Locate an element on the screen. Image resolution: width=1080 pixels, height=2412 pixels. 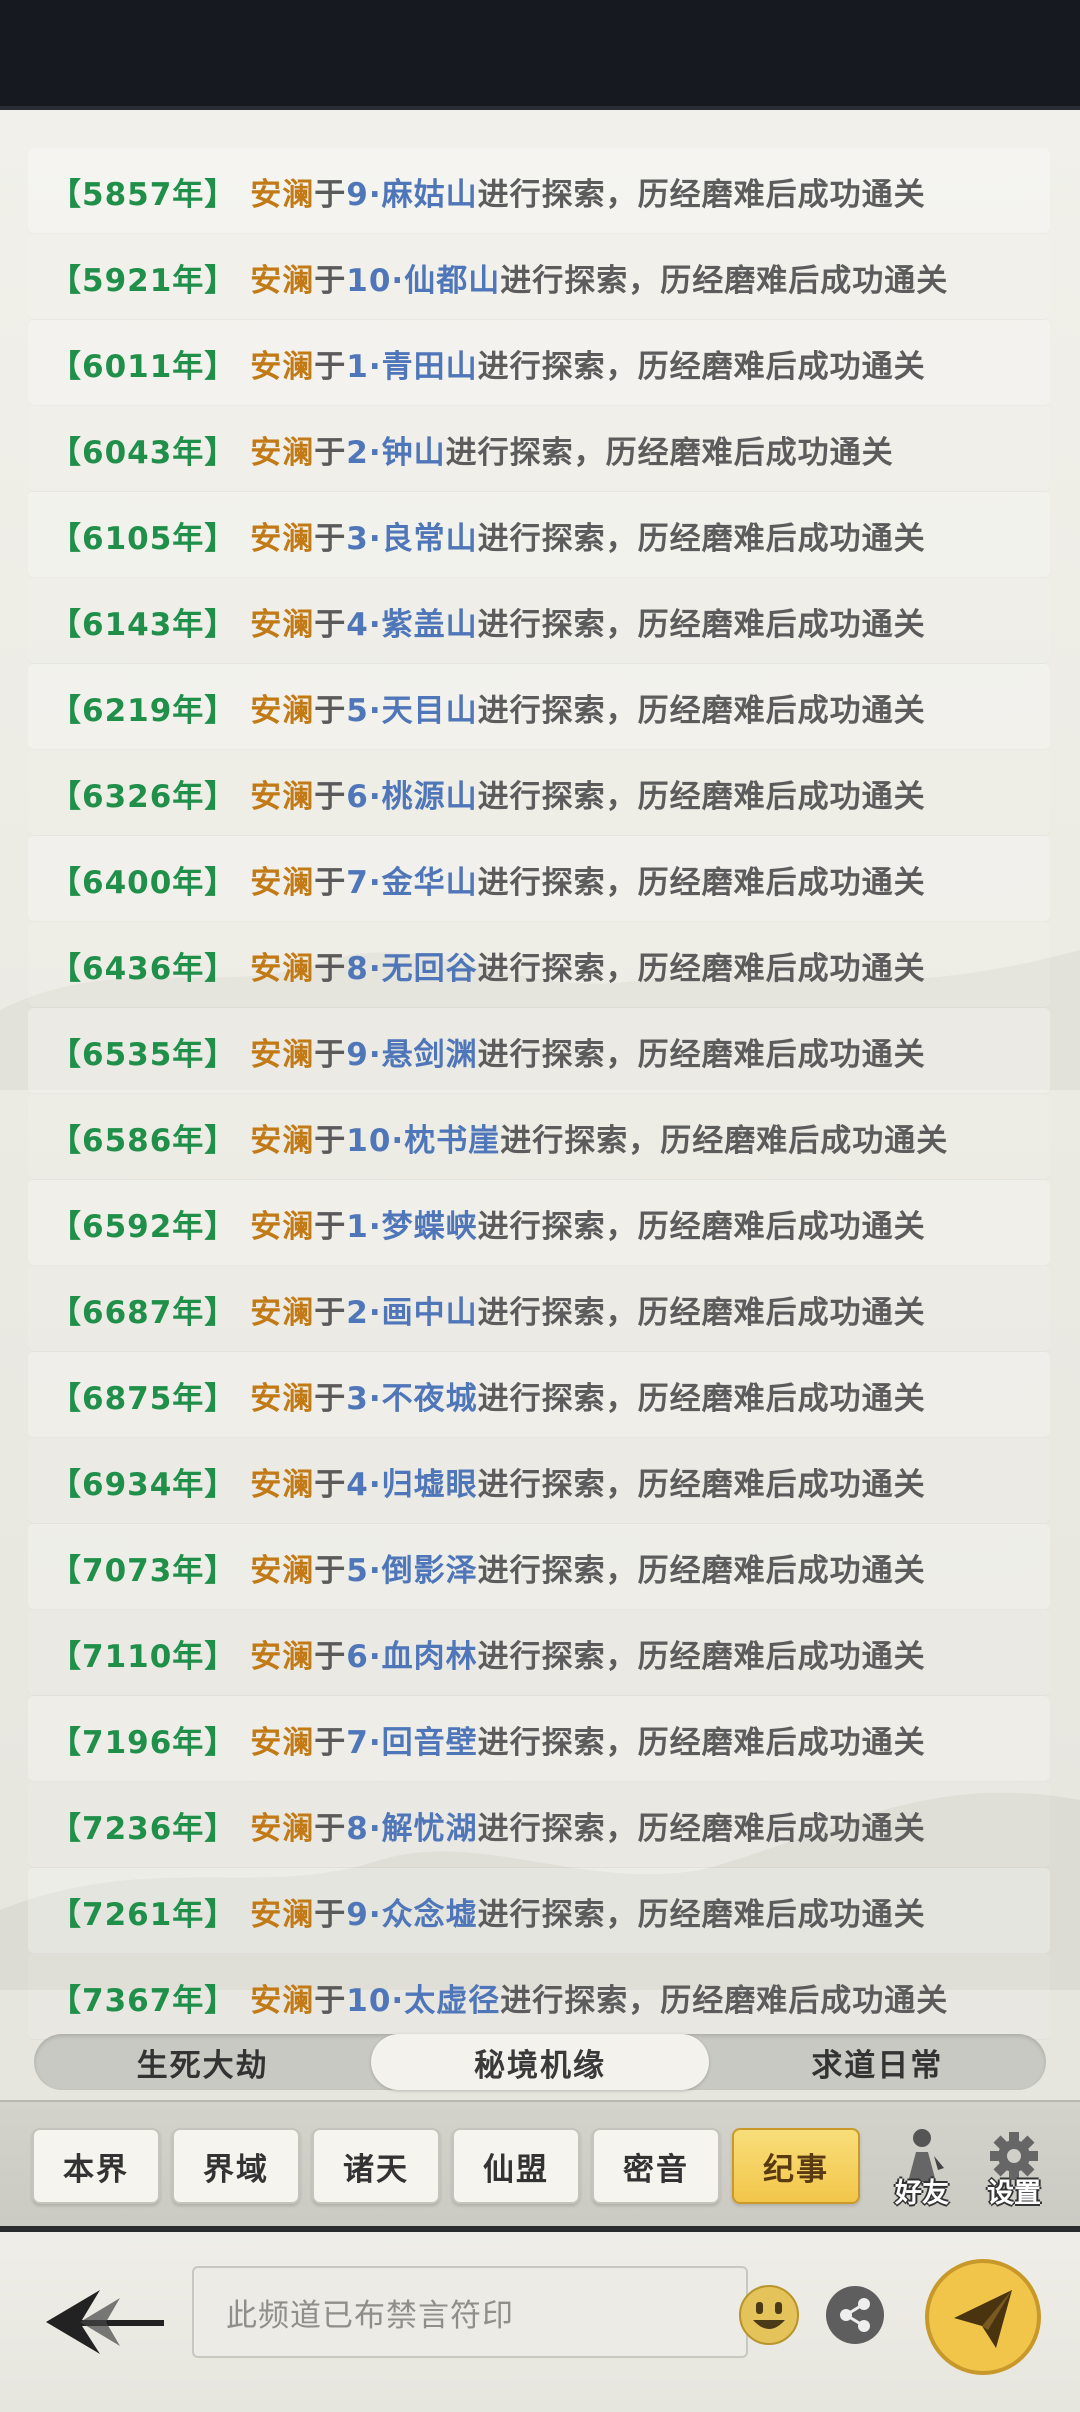
log-entry-place: 9·众念墟 is located at coordinates (412, 1914).